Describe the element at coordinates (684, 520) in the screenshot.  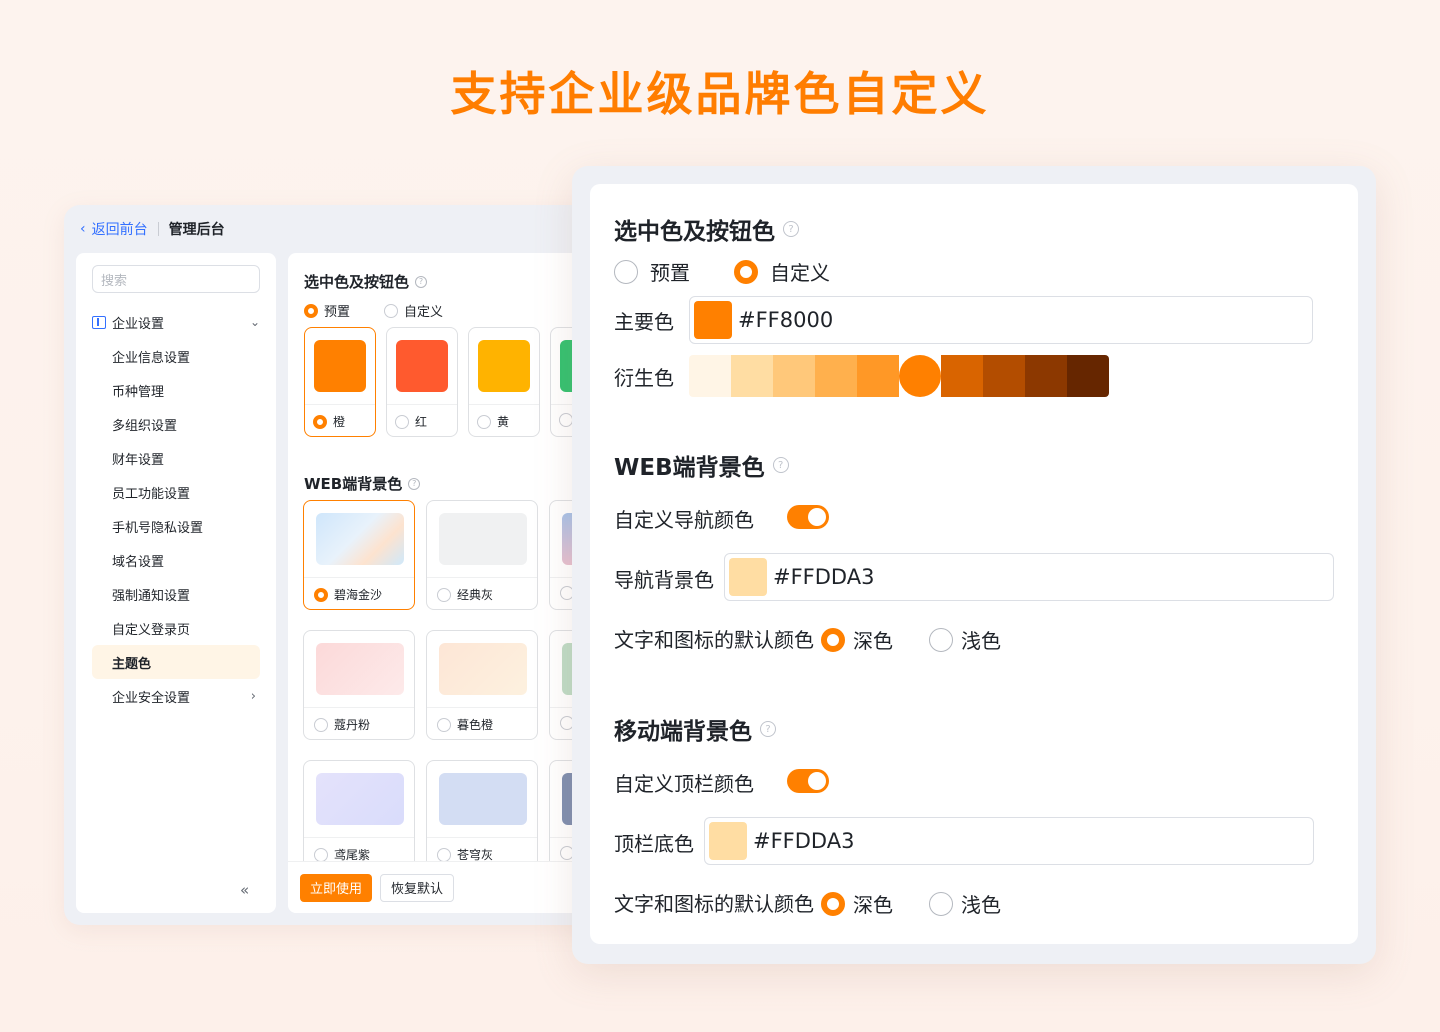
I see `web-nav-toggle-label: 自定义导航颜色` at that location.